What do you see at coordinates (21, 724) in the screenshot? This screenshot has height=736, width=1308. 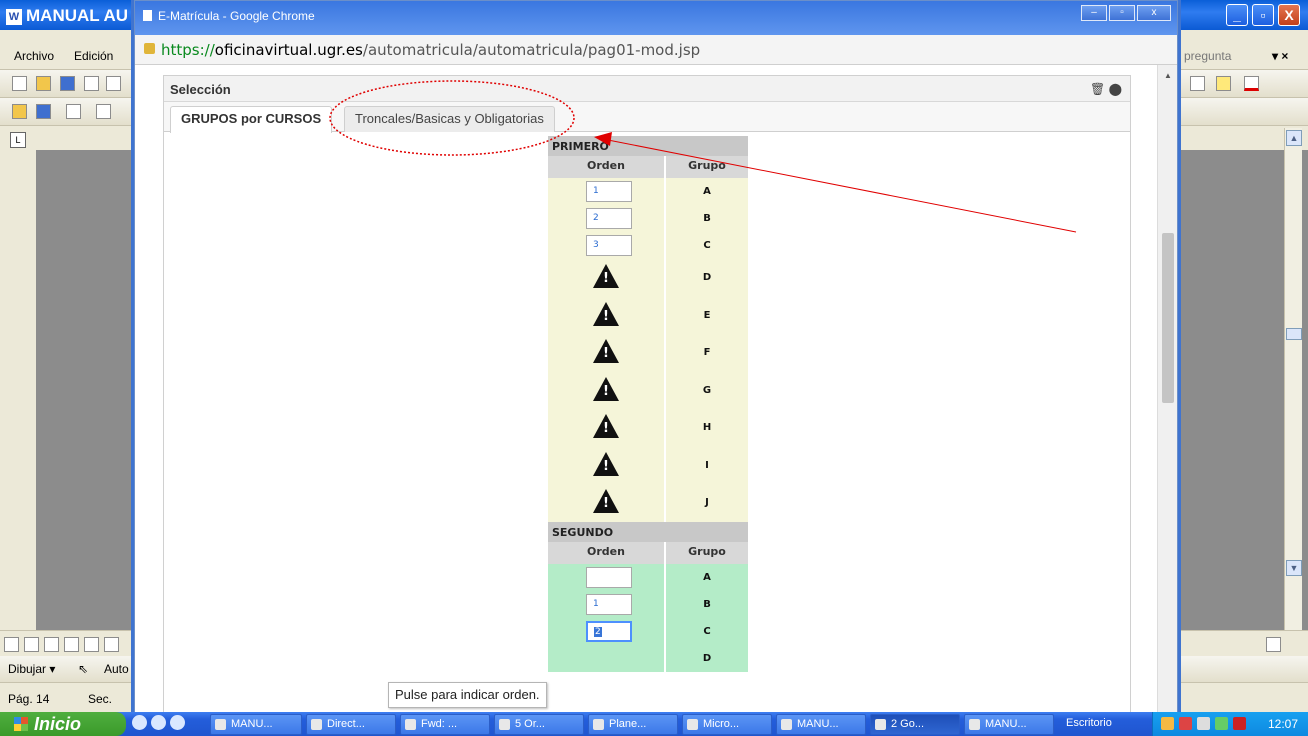 I see `windows-flag-icon` at bounding box center [21, 724].